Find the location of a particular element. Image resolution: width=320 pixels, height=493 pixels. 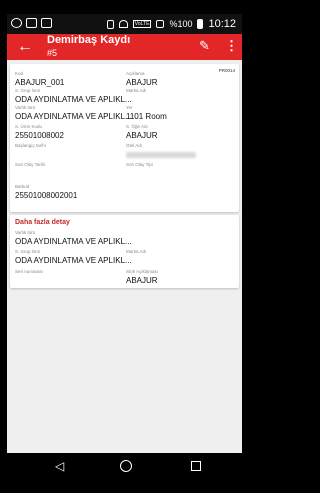

battery-text: %100 is located at coordinates (181, 24).